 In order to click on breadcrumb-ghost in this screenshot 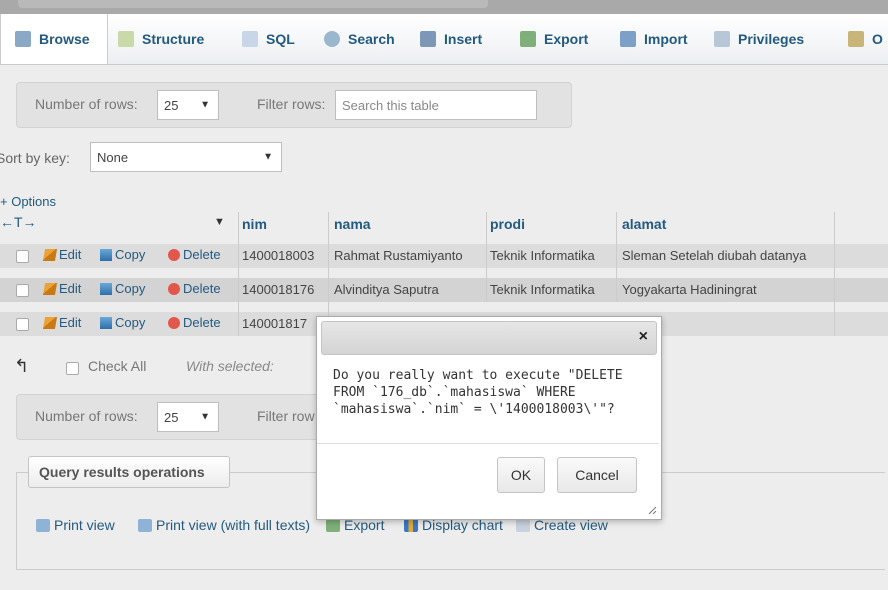, I will do `click(253, 4)`.